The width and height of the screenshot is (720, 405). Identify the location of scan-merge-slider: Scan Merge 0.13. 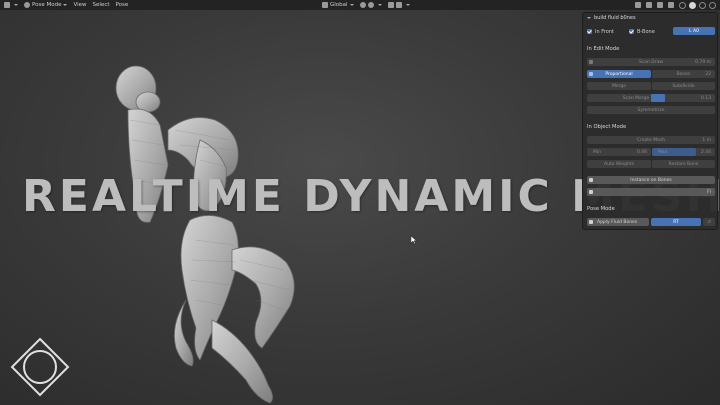
(651, 98).